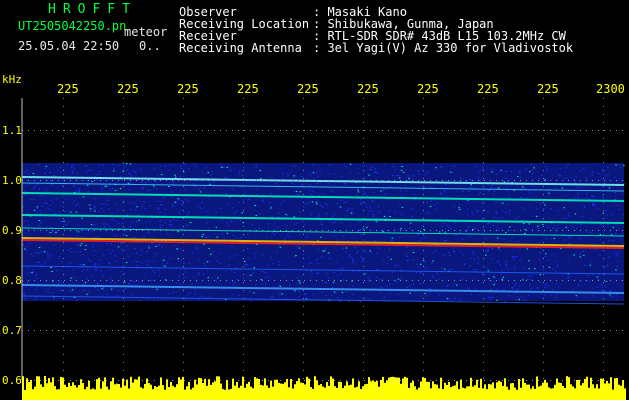 The image size is (629, 400). Describe the element at coordinates (68, 89) in the screenshot. I see `x-tick-label: 225` at that location.